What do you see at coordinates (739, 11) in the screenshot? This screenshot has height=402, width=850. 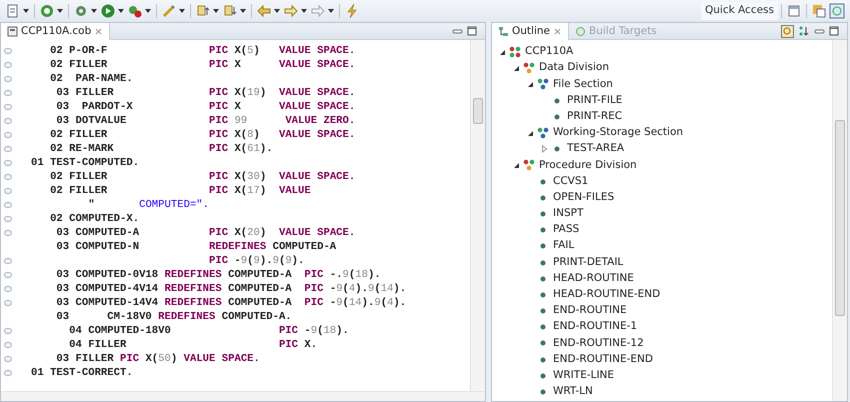 I see `quick-access-field: Quick Access` at bounding box center [739, 11].